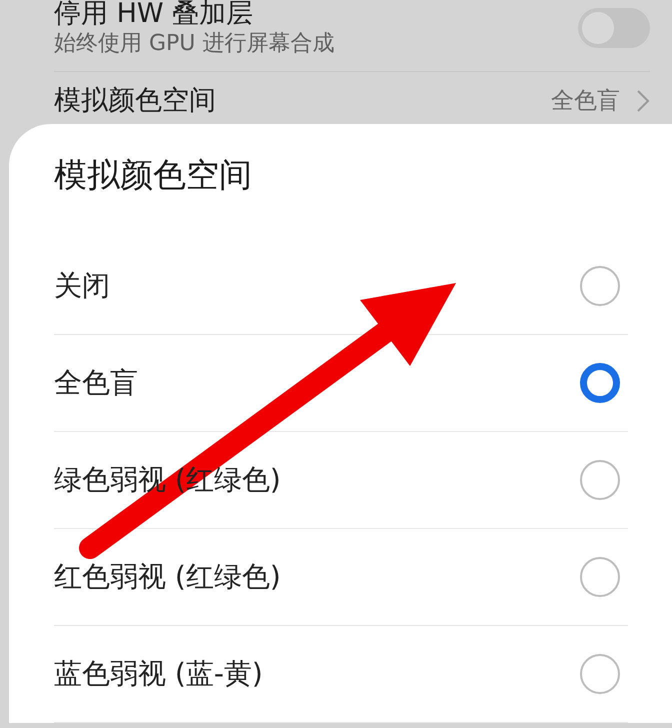 The image size is (672, 728). Describe the element at coordinates (167, 577) in the screenshot. I see `option-label: 红色弱视 (红绿色)` at that location.